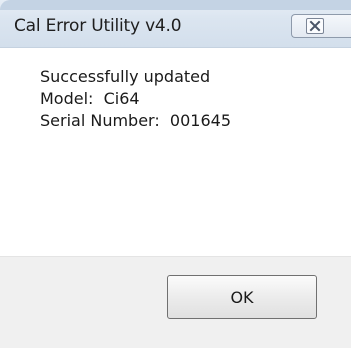 The image size is (351, 348). What do you see at coordinates (242, 297) in the screenshot?
I see `ok-button: OK` at bounding box center [242, 297].